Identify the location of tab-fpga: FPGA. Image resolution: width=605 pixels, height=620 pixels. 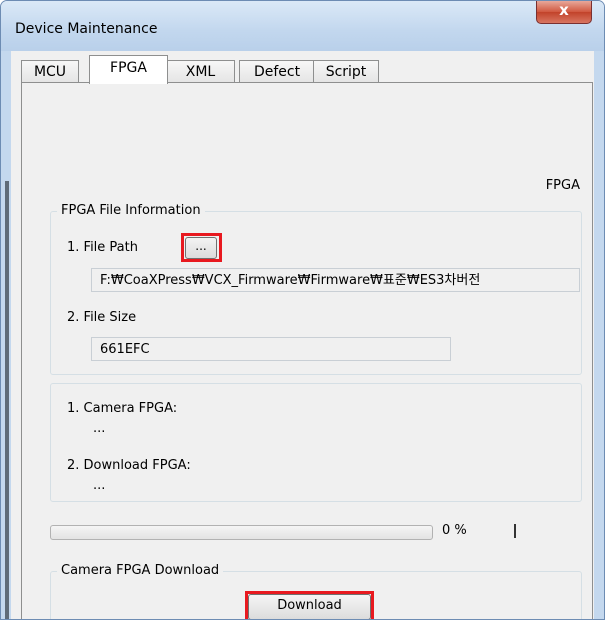
(128, 69).